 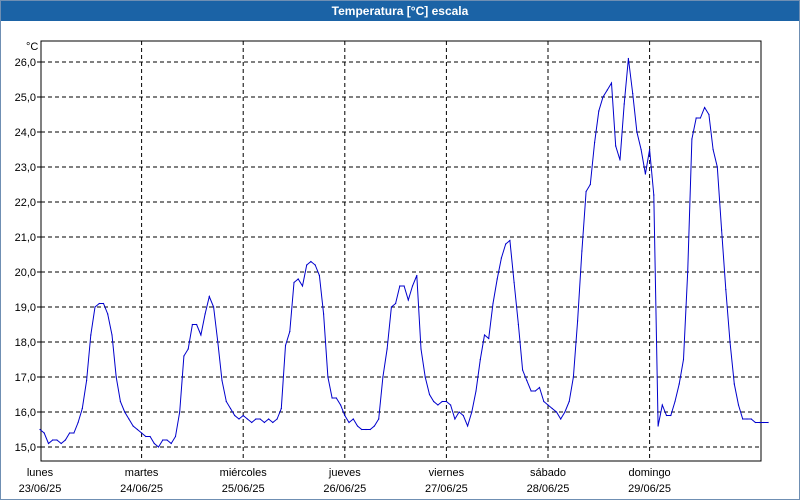 I want to click on y-tick-label: 26,0, so click(x=25, y=63).